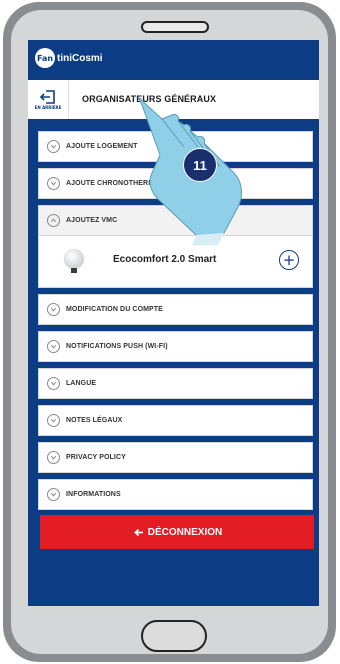 The width and height of the screenshot is (340, 664). I want to click on menu-item-informations: INFORMATIONS, so click(175, 494).